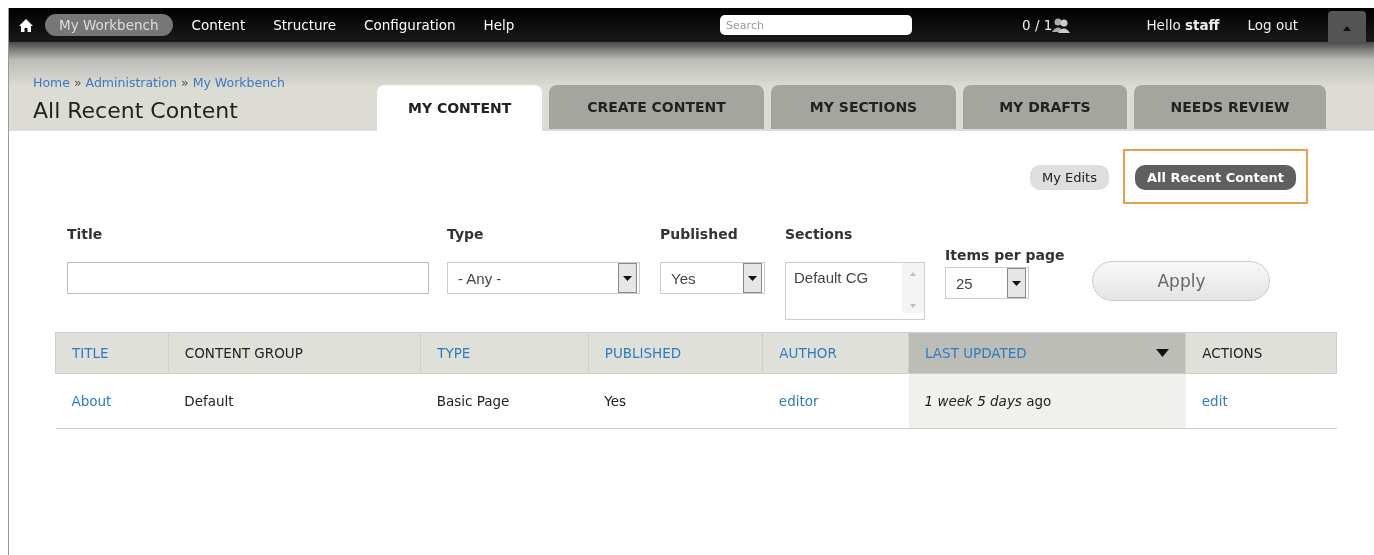  Describe the element at coordinates (1181, 281) in the screenshot. I see `apply-button: Apply` at that location.